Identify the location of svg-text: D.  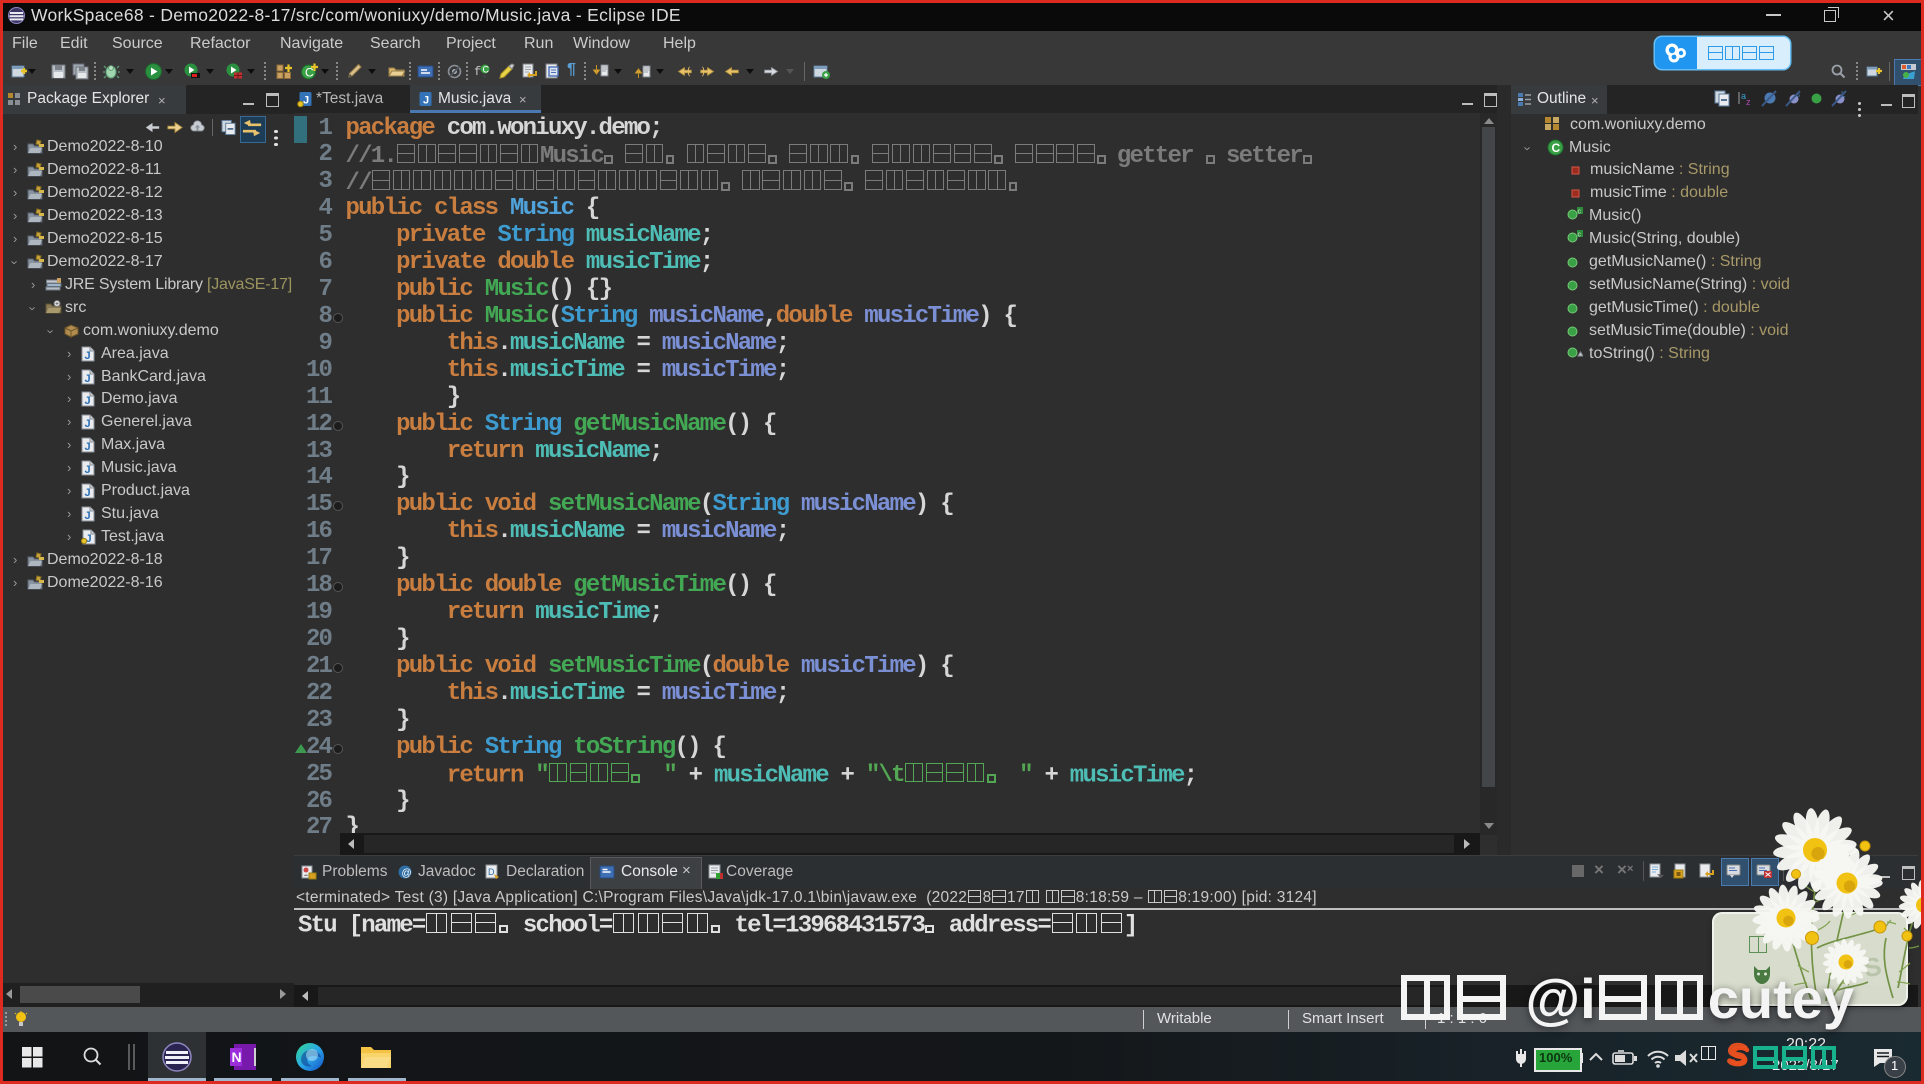
(491, 872).